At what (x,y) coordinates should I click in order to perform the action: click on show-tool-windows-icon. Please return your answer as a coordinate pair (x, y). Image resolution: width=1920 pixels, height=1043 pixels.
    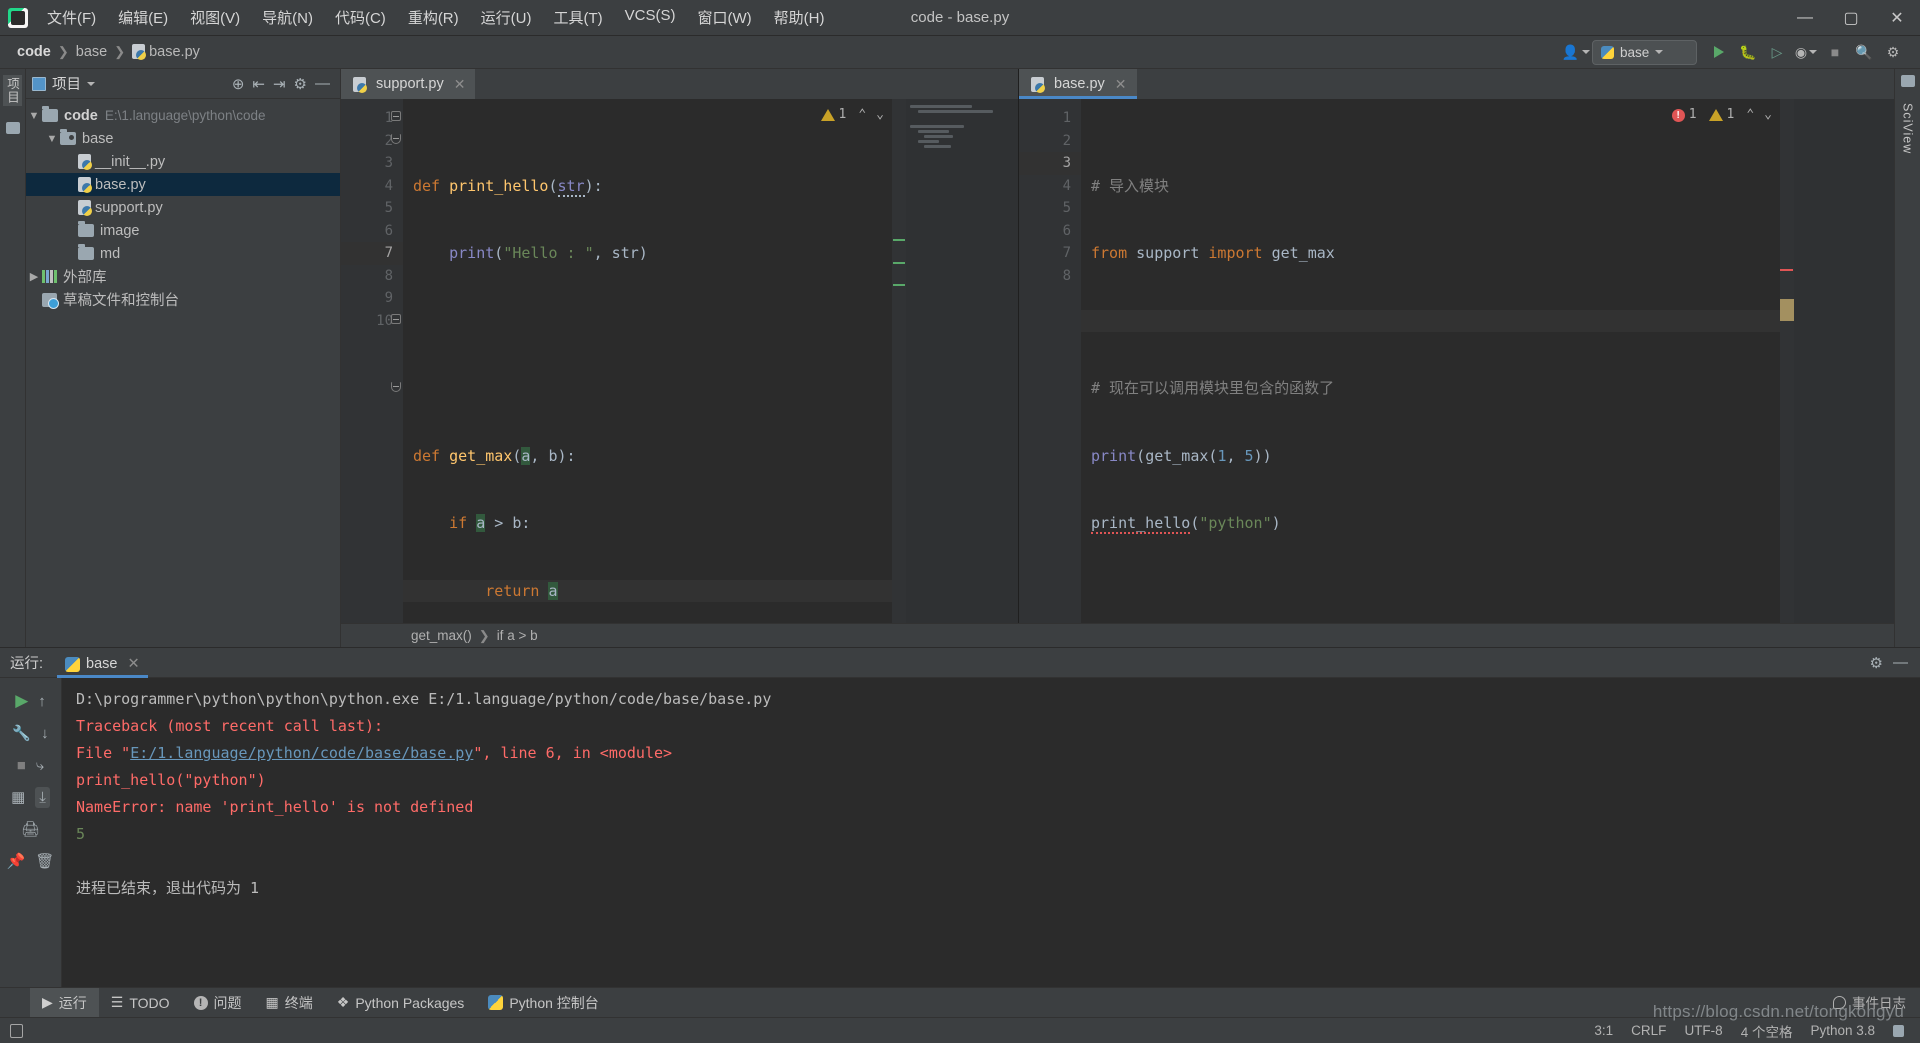
    Looking at the image, I should click on (16, 1030).